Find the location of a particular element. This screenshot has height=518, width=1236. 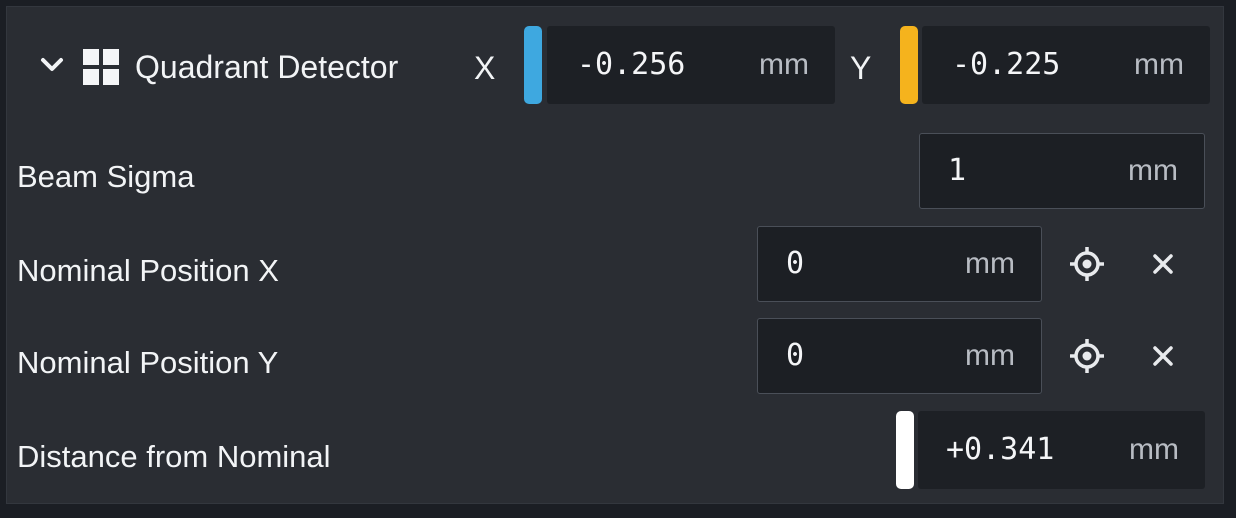

distance-from-nominal-value: +0.341 is located at coordinates (1000, 449).